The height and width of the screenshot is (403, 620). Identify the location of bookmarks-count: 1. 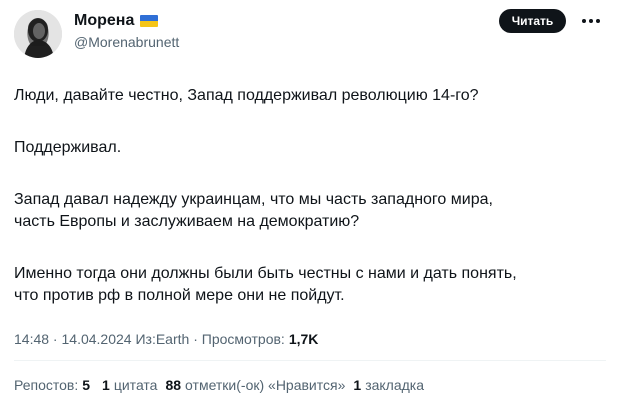
(357, 385).